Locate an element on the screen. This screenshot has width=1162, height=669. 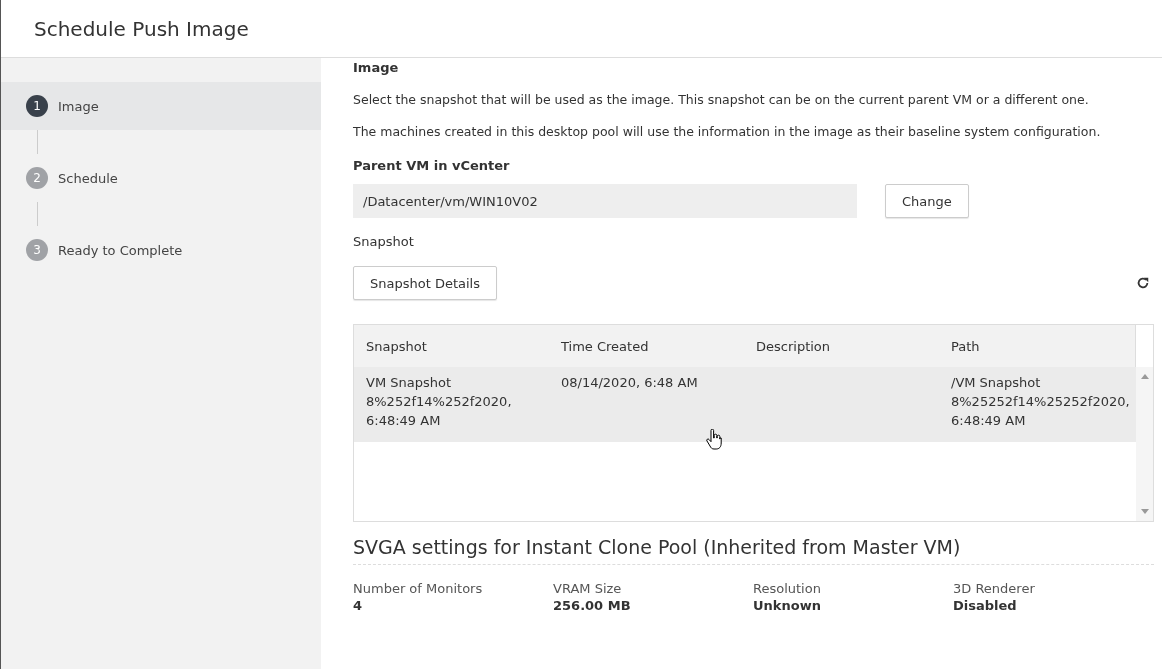
wizard-step: 3 Ready to Complete is located at coordinates (161, 250).